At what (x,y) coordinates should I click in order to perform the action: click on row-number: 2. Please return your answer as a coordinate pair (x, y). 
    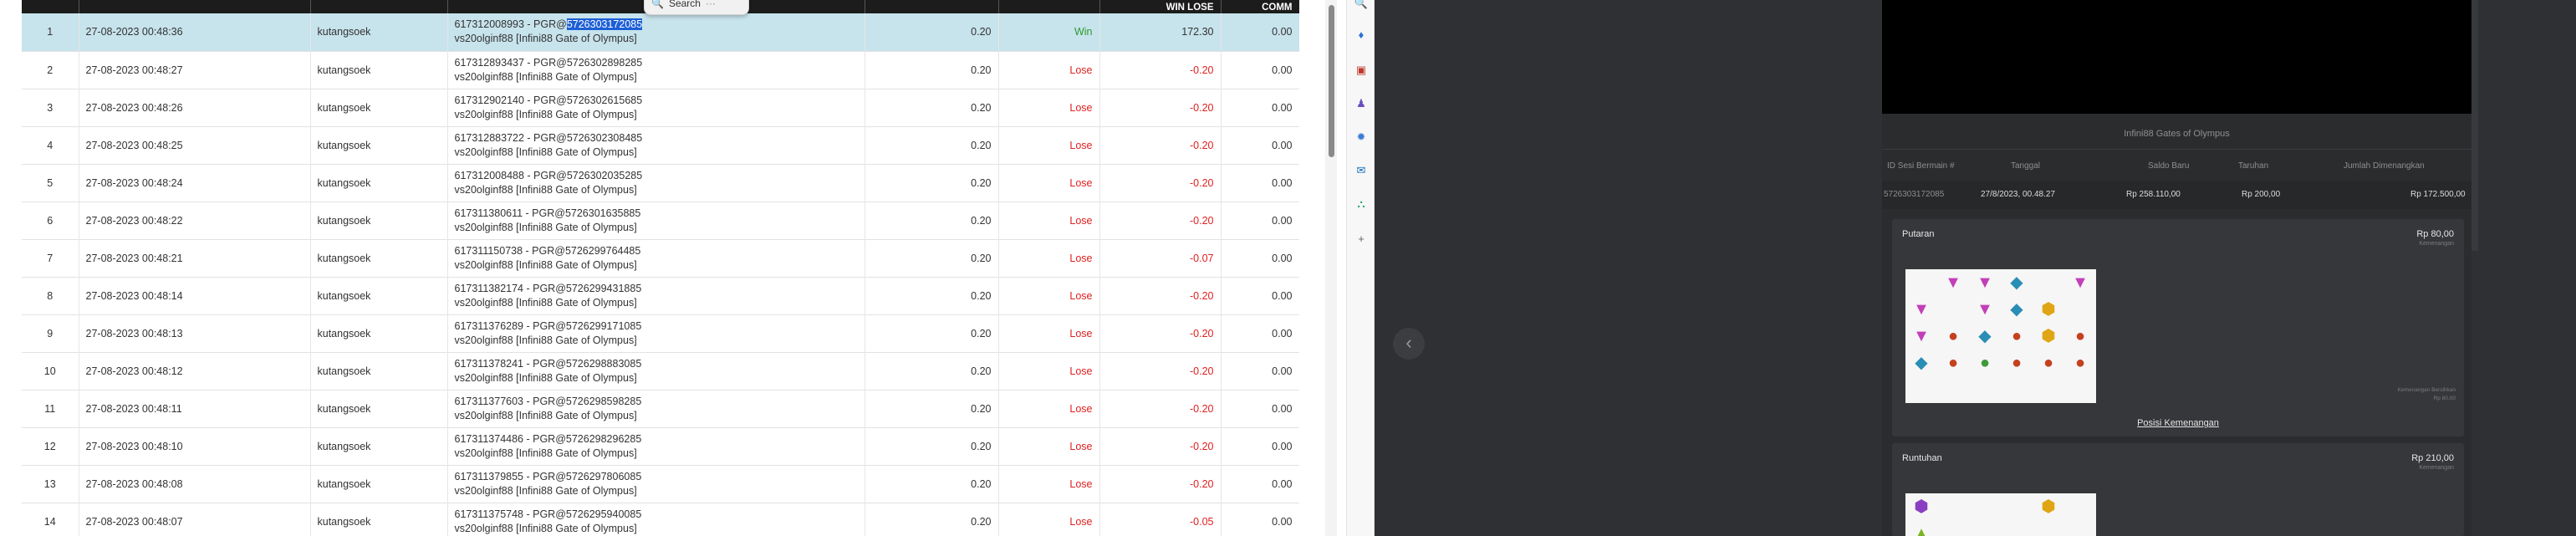
    Looking at the image, I should click on (51, 70).